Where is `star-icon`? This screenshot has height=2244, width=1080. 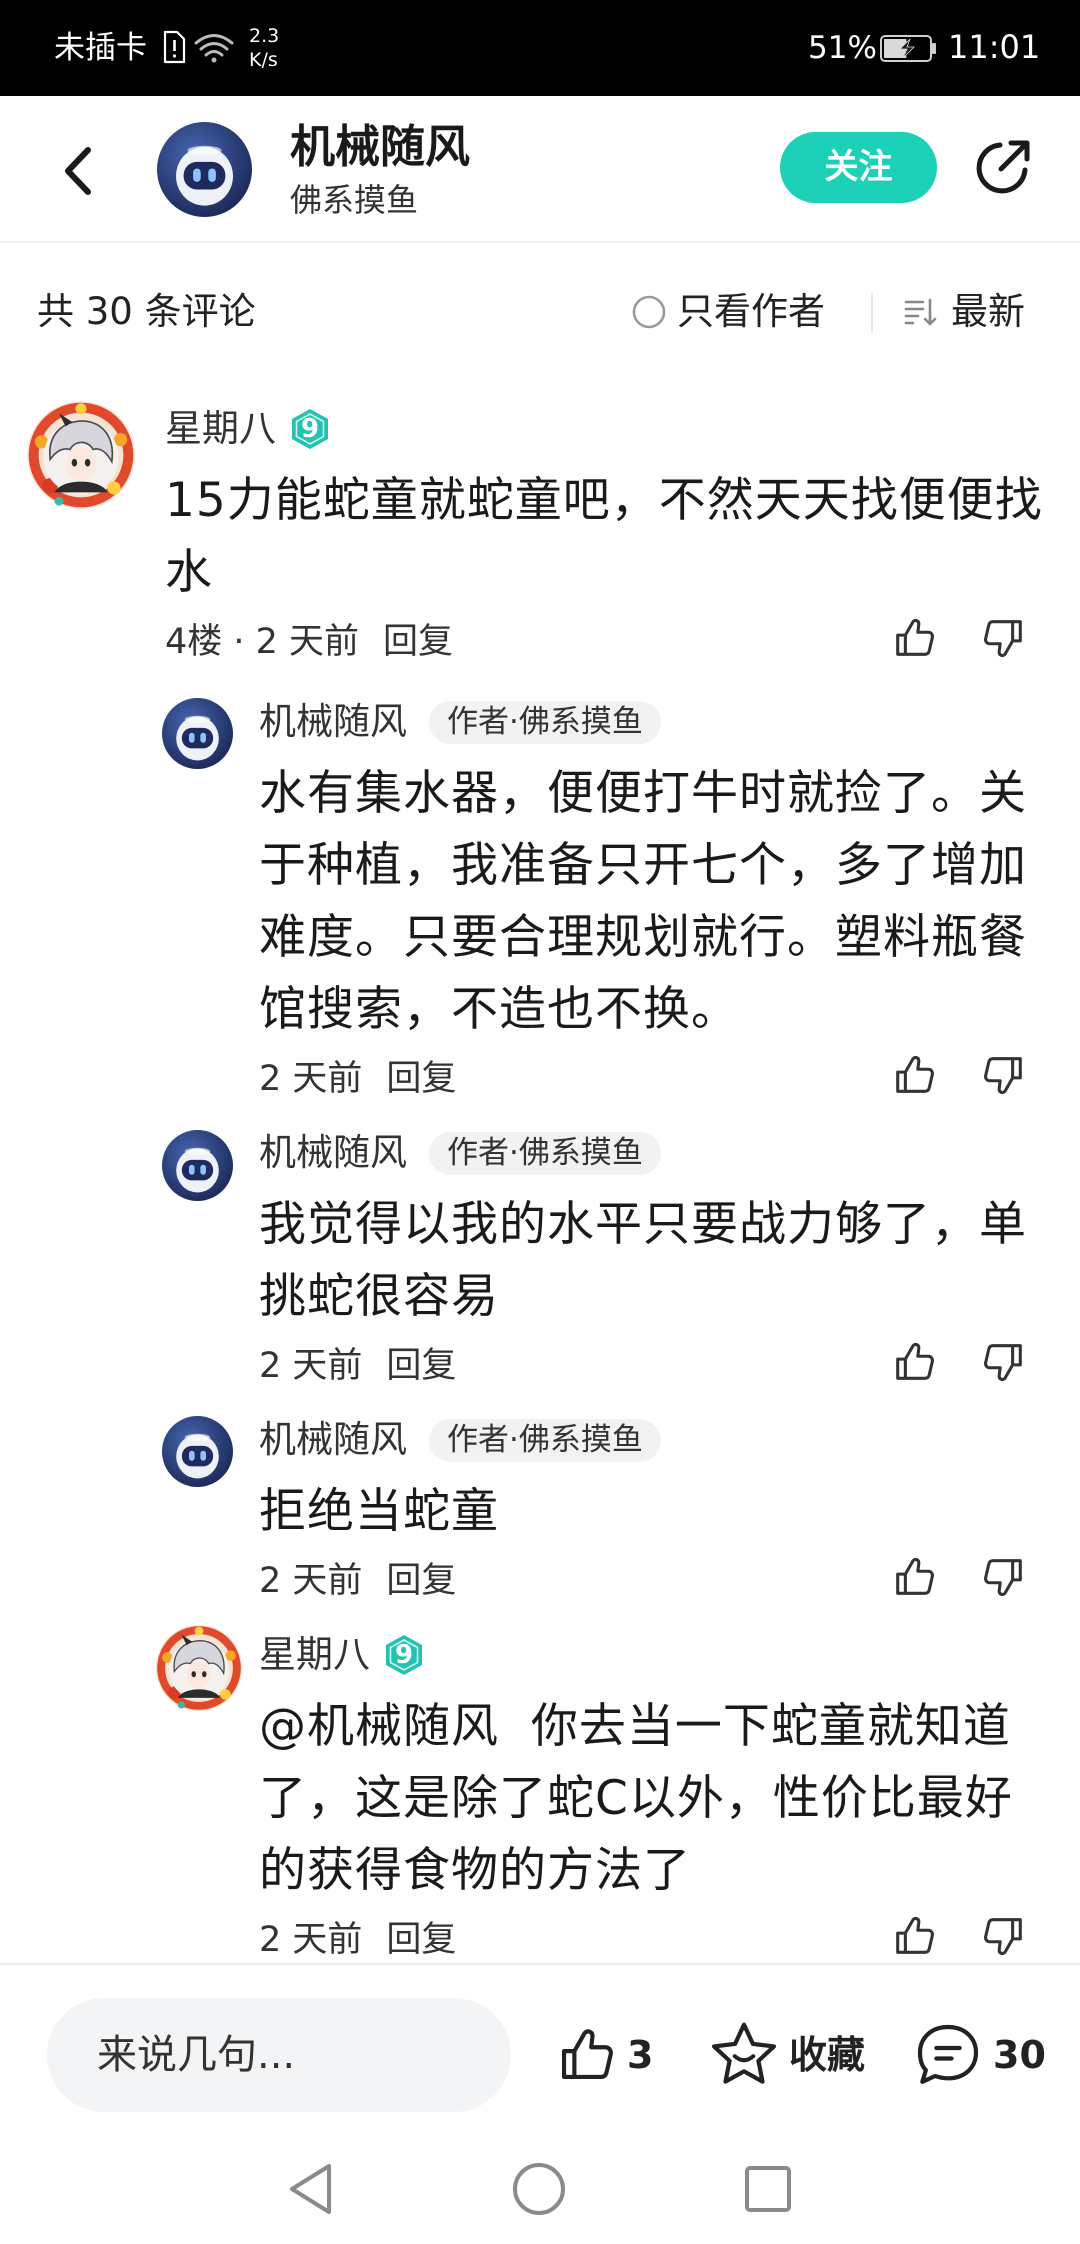 star-icon is located at coordinates (744, 2053).